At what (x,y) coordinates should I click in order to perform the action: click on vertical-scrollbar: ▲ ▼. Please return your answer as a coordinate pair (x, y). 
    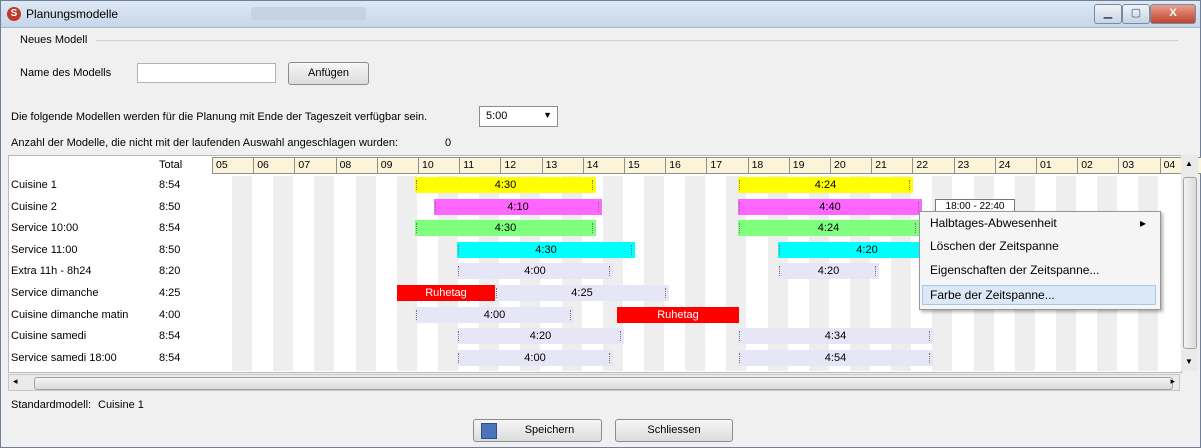
    Looking at the image, I should click on (1189, 263).